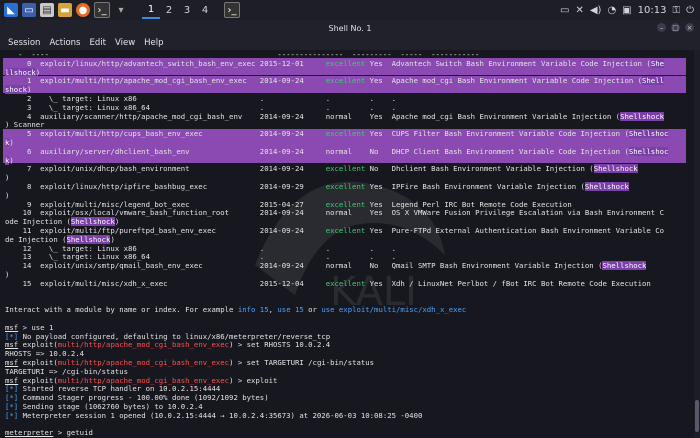  Describe the element at coordinates (200, 248) in the screenshot. I see `table-row: 12 \_ target: Linux x86 . . . .` at that location.